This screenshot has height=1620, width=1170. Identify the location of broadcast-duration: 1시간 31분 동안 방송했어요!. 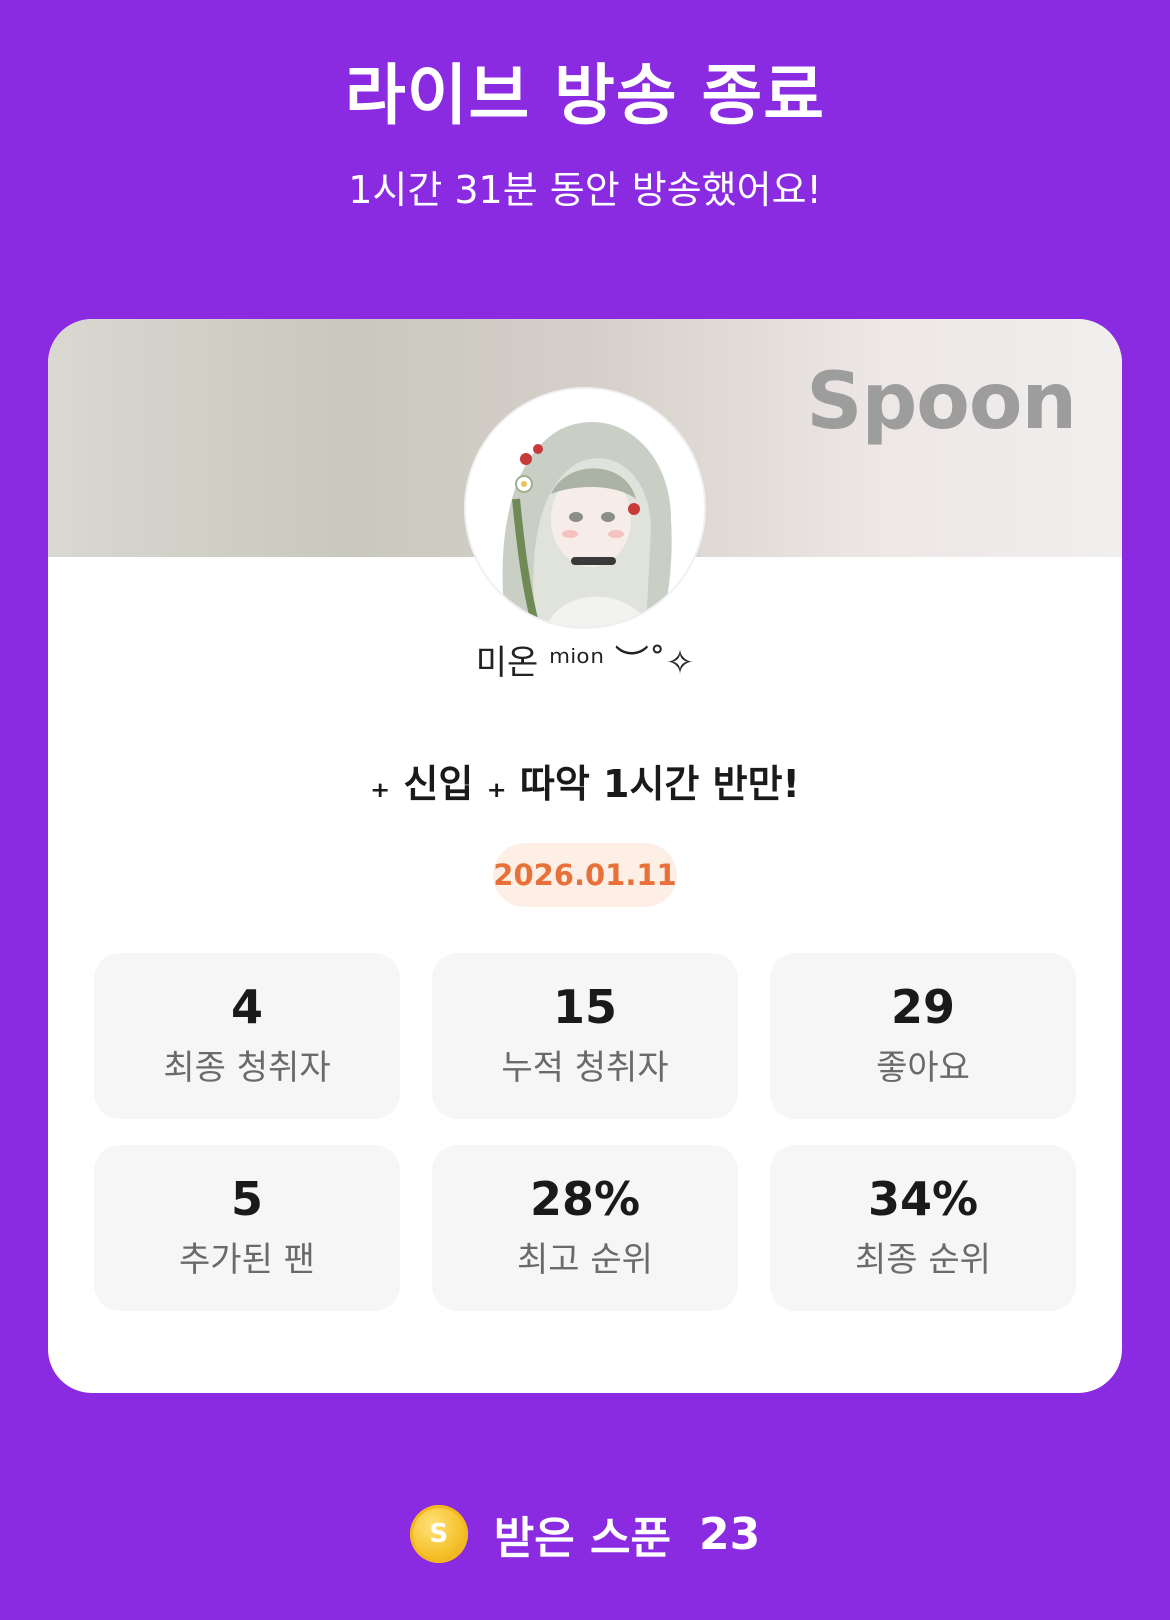
(585, 190).